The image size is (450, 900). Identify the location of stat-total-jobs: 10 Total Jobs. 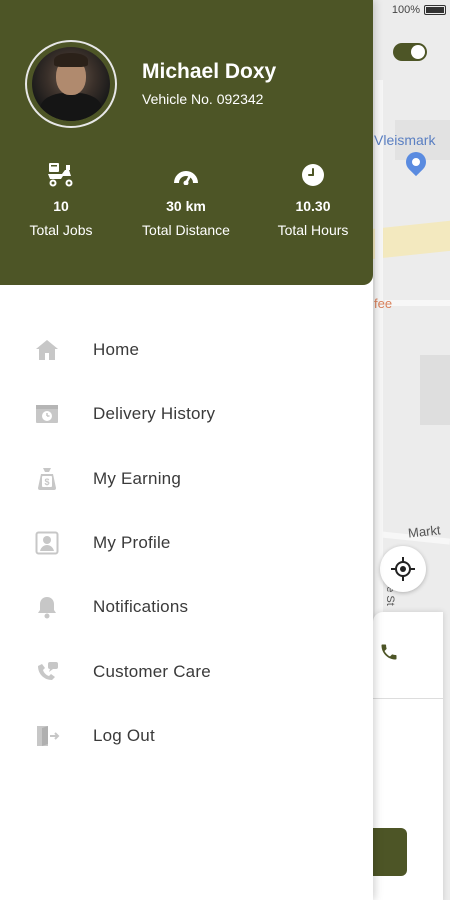
(61, 199).